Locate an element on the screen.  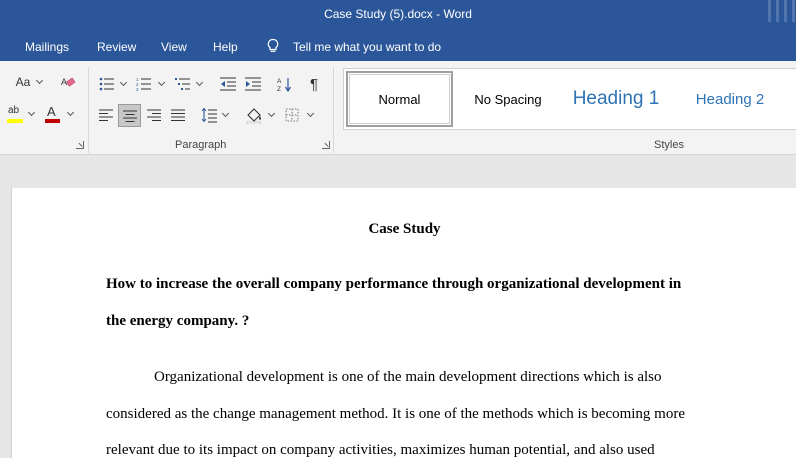
change-case-label: Aa is located at coordinates (23, 82).